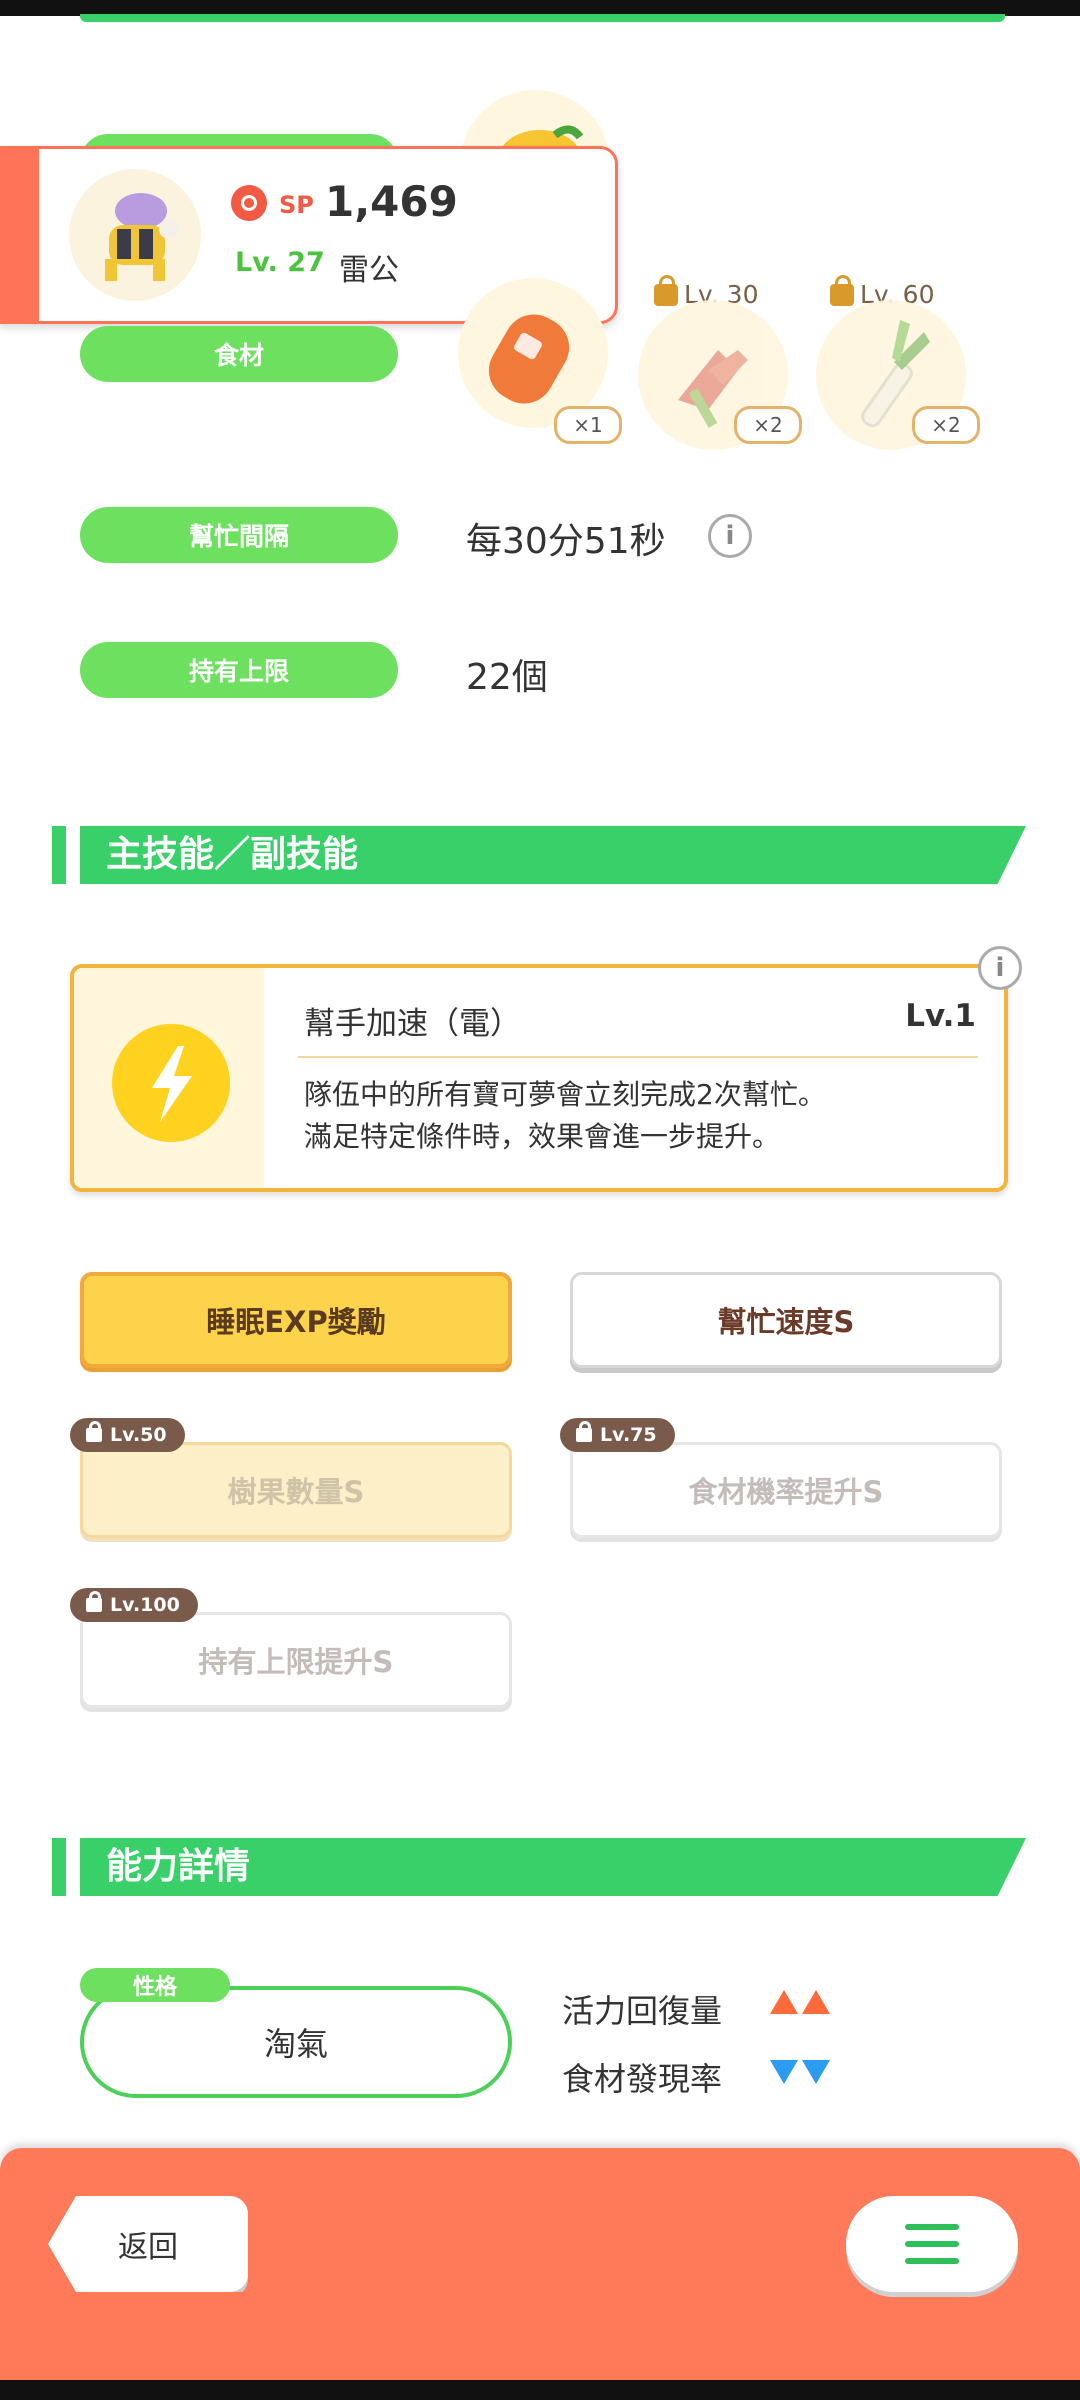  Describe the element at coordinates (642, 2011) in the screenshot. I see `nature-up-label: 活力回復量` at that location.